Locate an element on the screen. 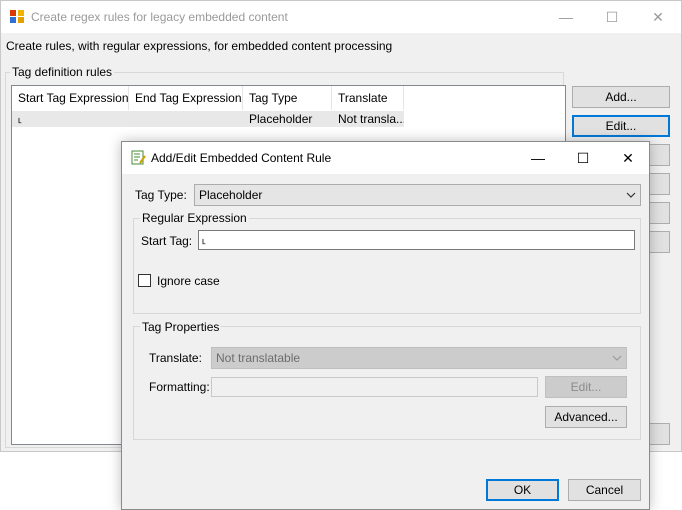 This screenshot has width=682, height=510. dialog-close-button: ✕ is located at coordinates (628, 158).